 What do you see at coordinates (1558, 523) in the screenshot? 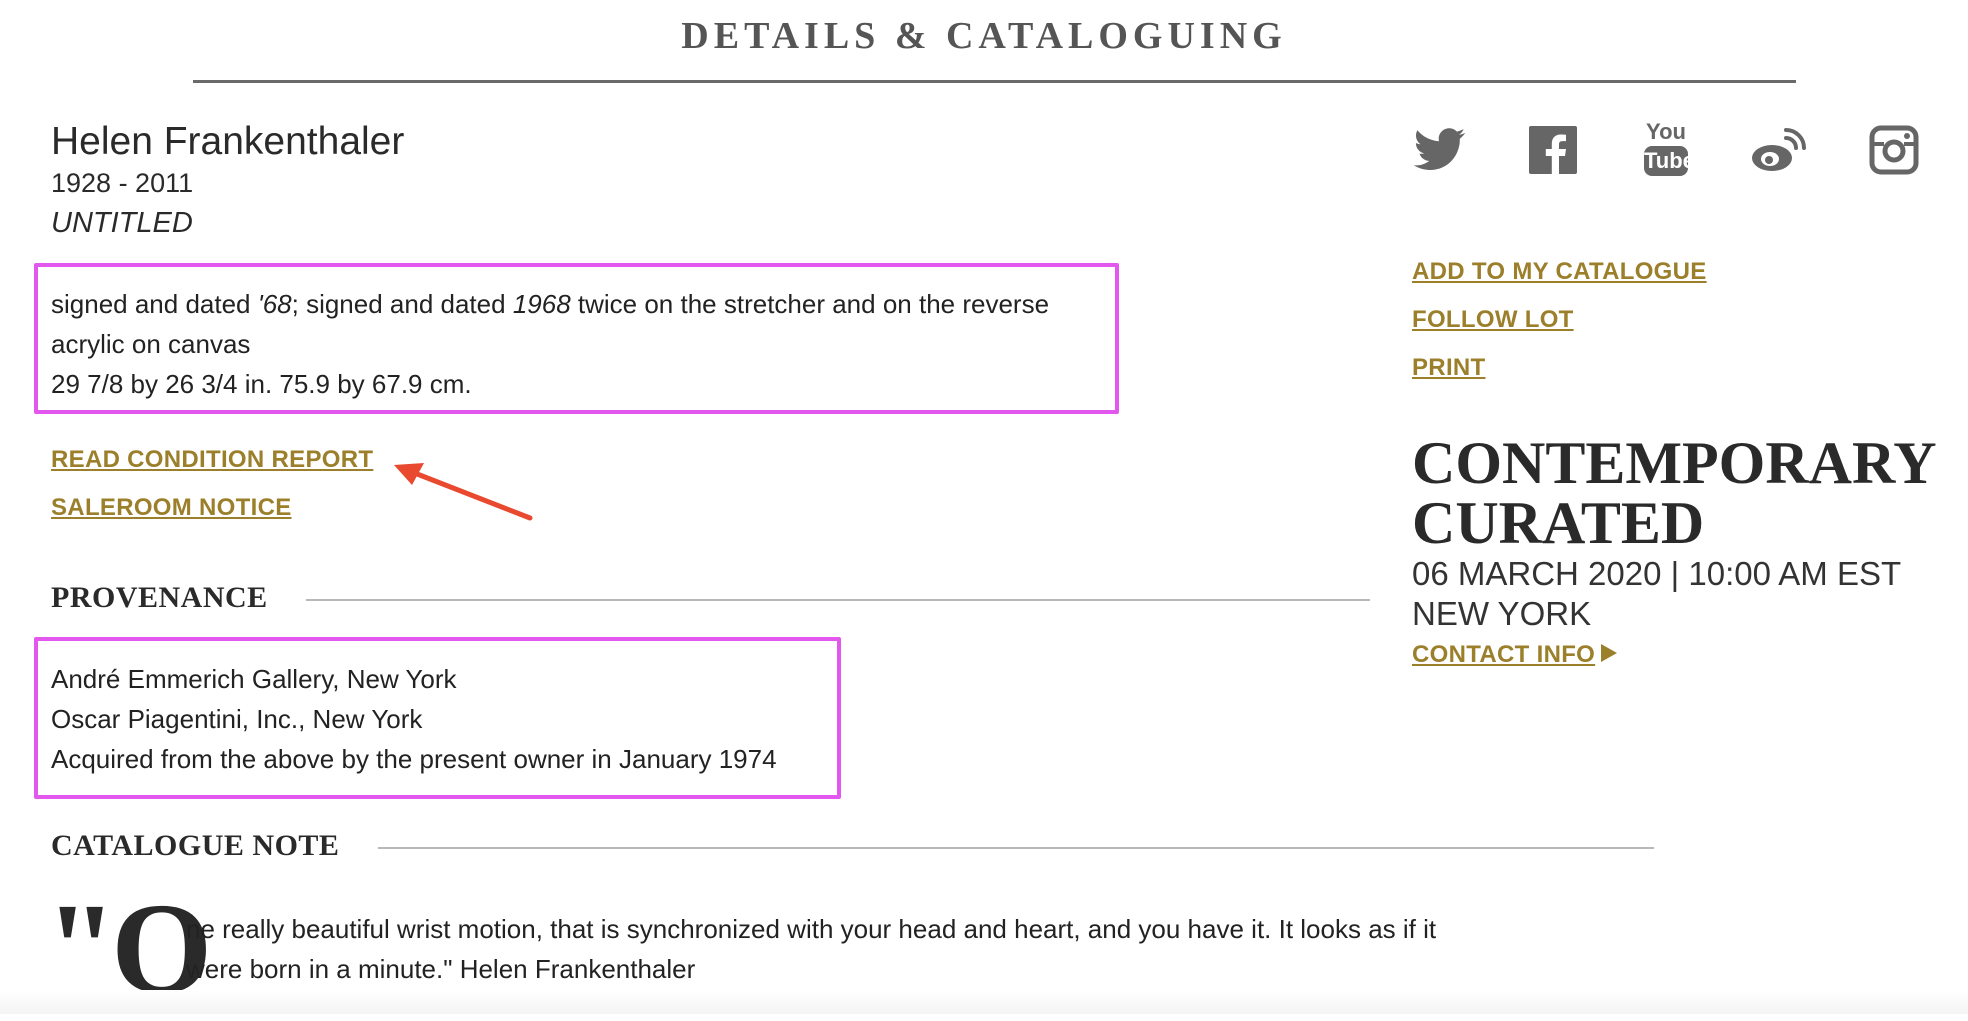
I see `auction-title-line: CURATED` at bounding box center [1558, 523].